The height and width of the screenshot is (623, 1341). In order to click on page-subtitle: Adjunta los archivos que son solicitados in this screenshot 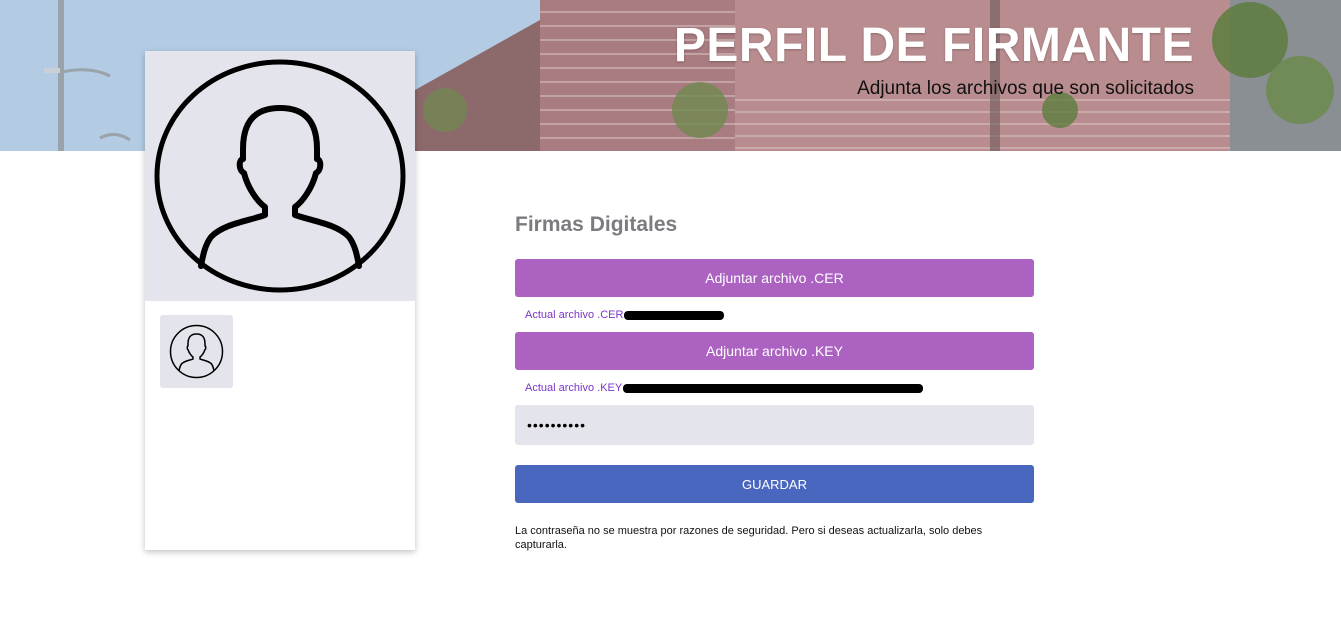, I will do `click(1025, 88)`.